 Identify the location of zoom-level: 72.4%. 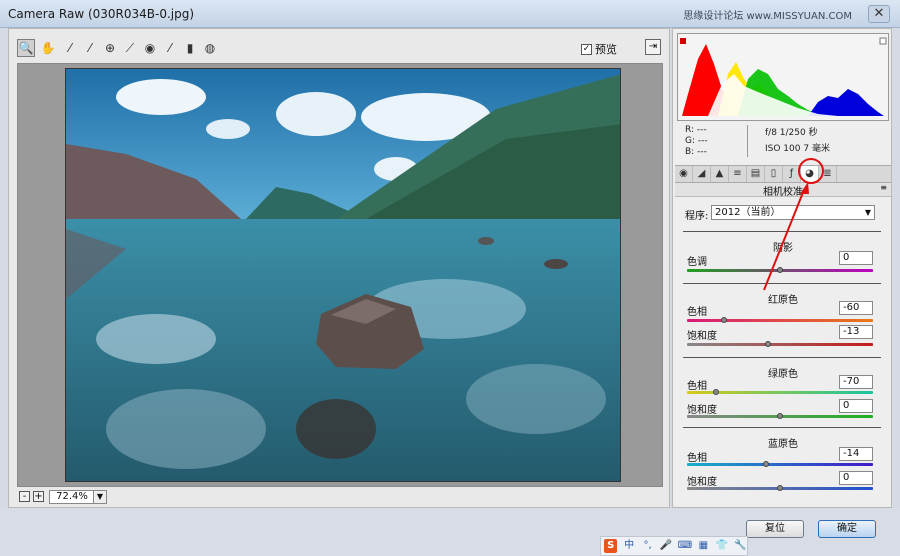
(72, 497).